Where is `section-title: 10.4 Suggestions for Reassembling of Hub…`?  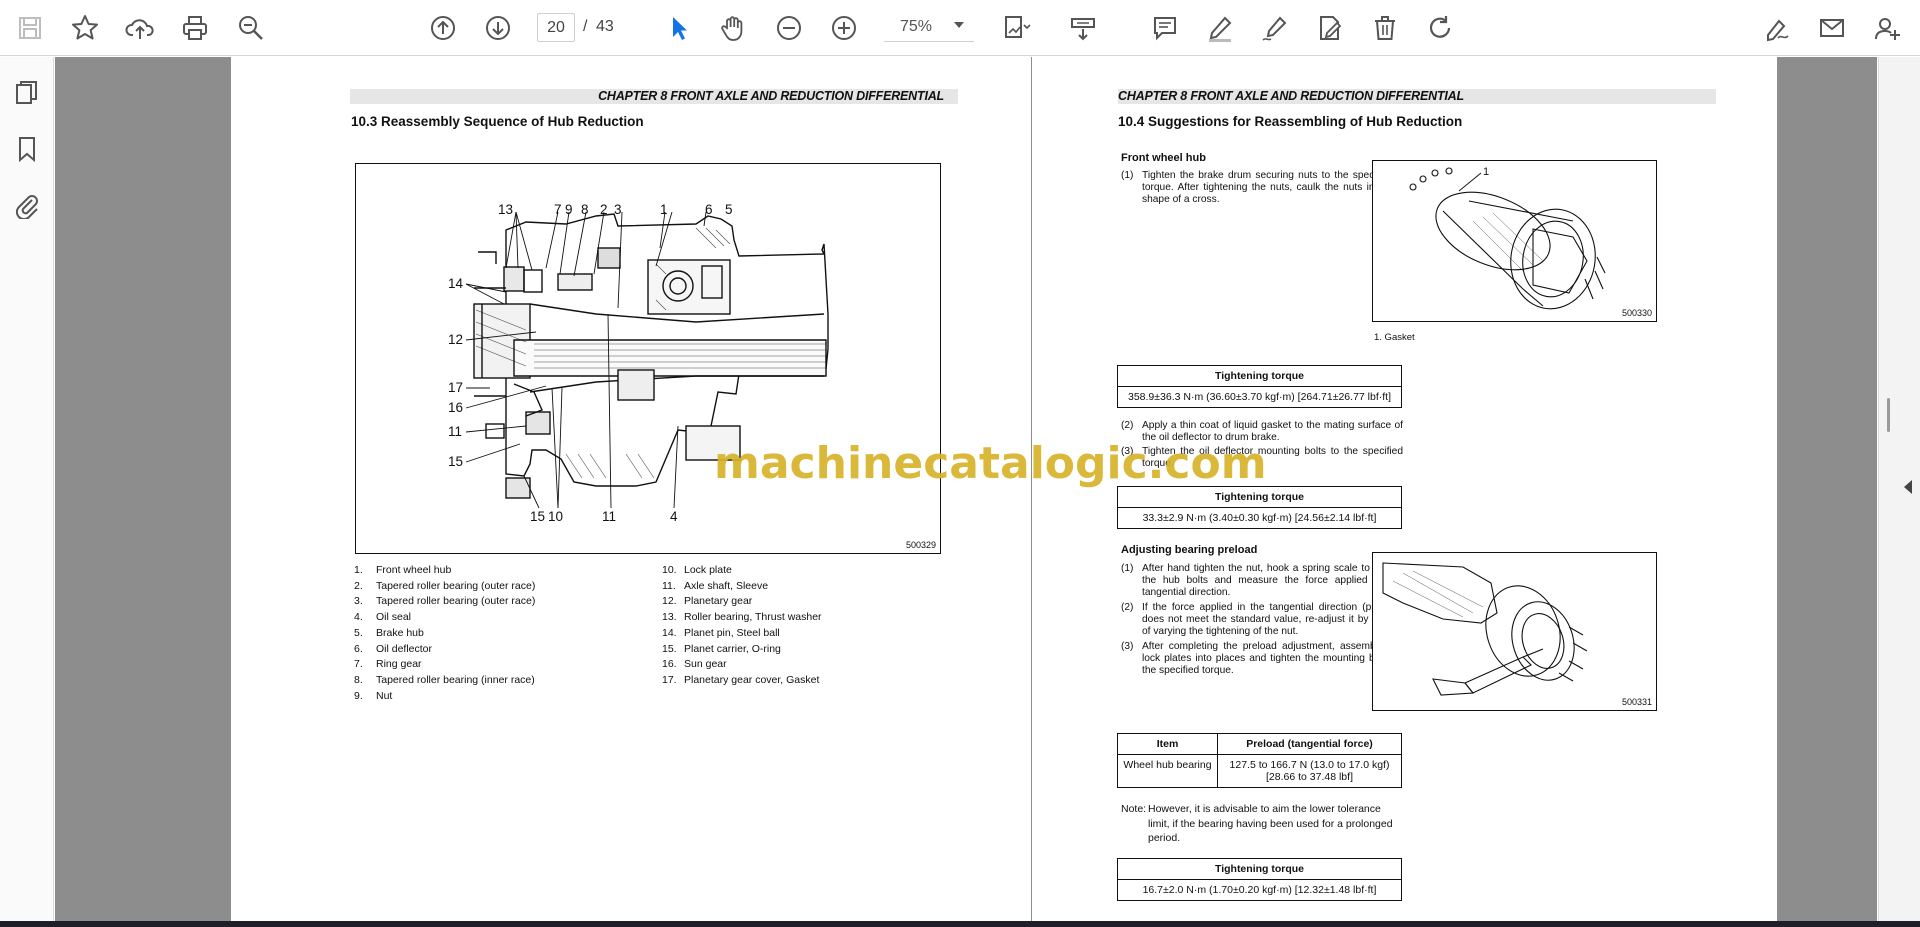 section-title: 10.4 Suggestions for Reassembling of Hub… is located at coordinates (1290, 121).